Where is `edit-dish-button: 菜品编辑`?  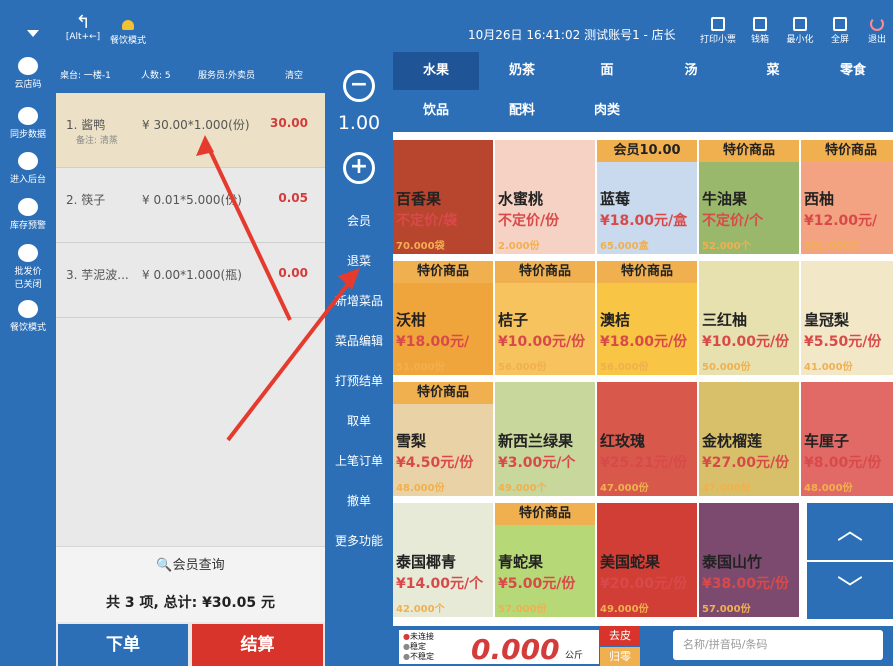
edit-dish-button: 菜品编辑 is located at coordinates (359, 340).